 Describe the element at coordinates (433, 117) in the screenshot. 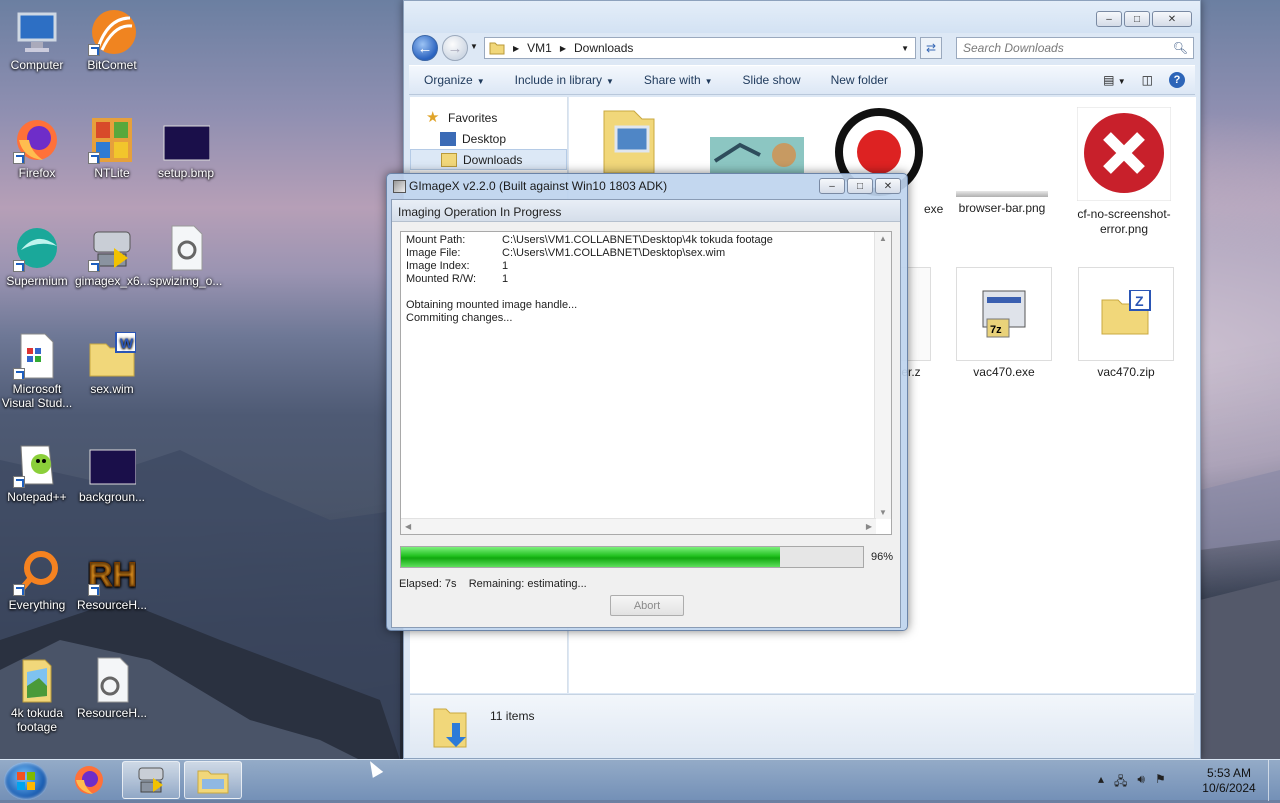

I see `star-icon: ★` at that location.